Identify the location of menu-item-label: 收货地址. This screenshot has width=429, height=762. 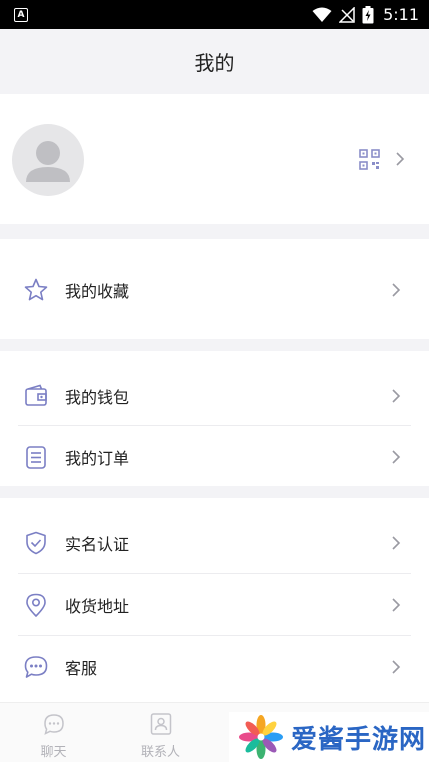
(97, 606).